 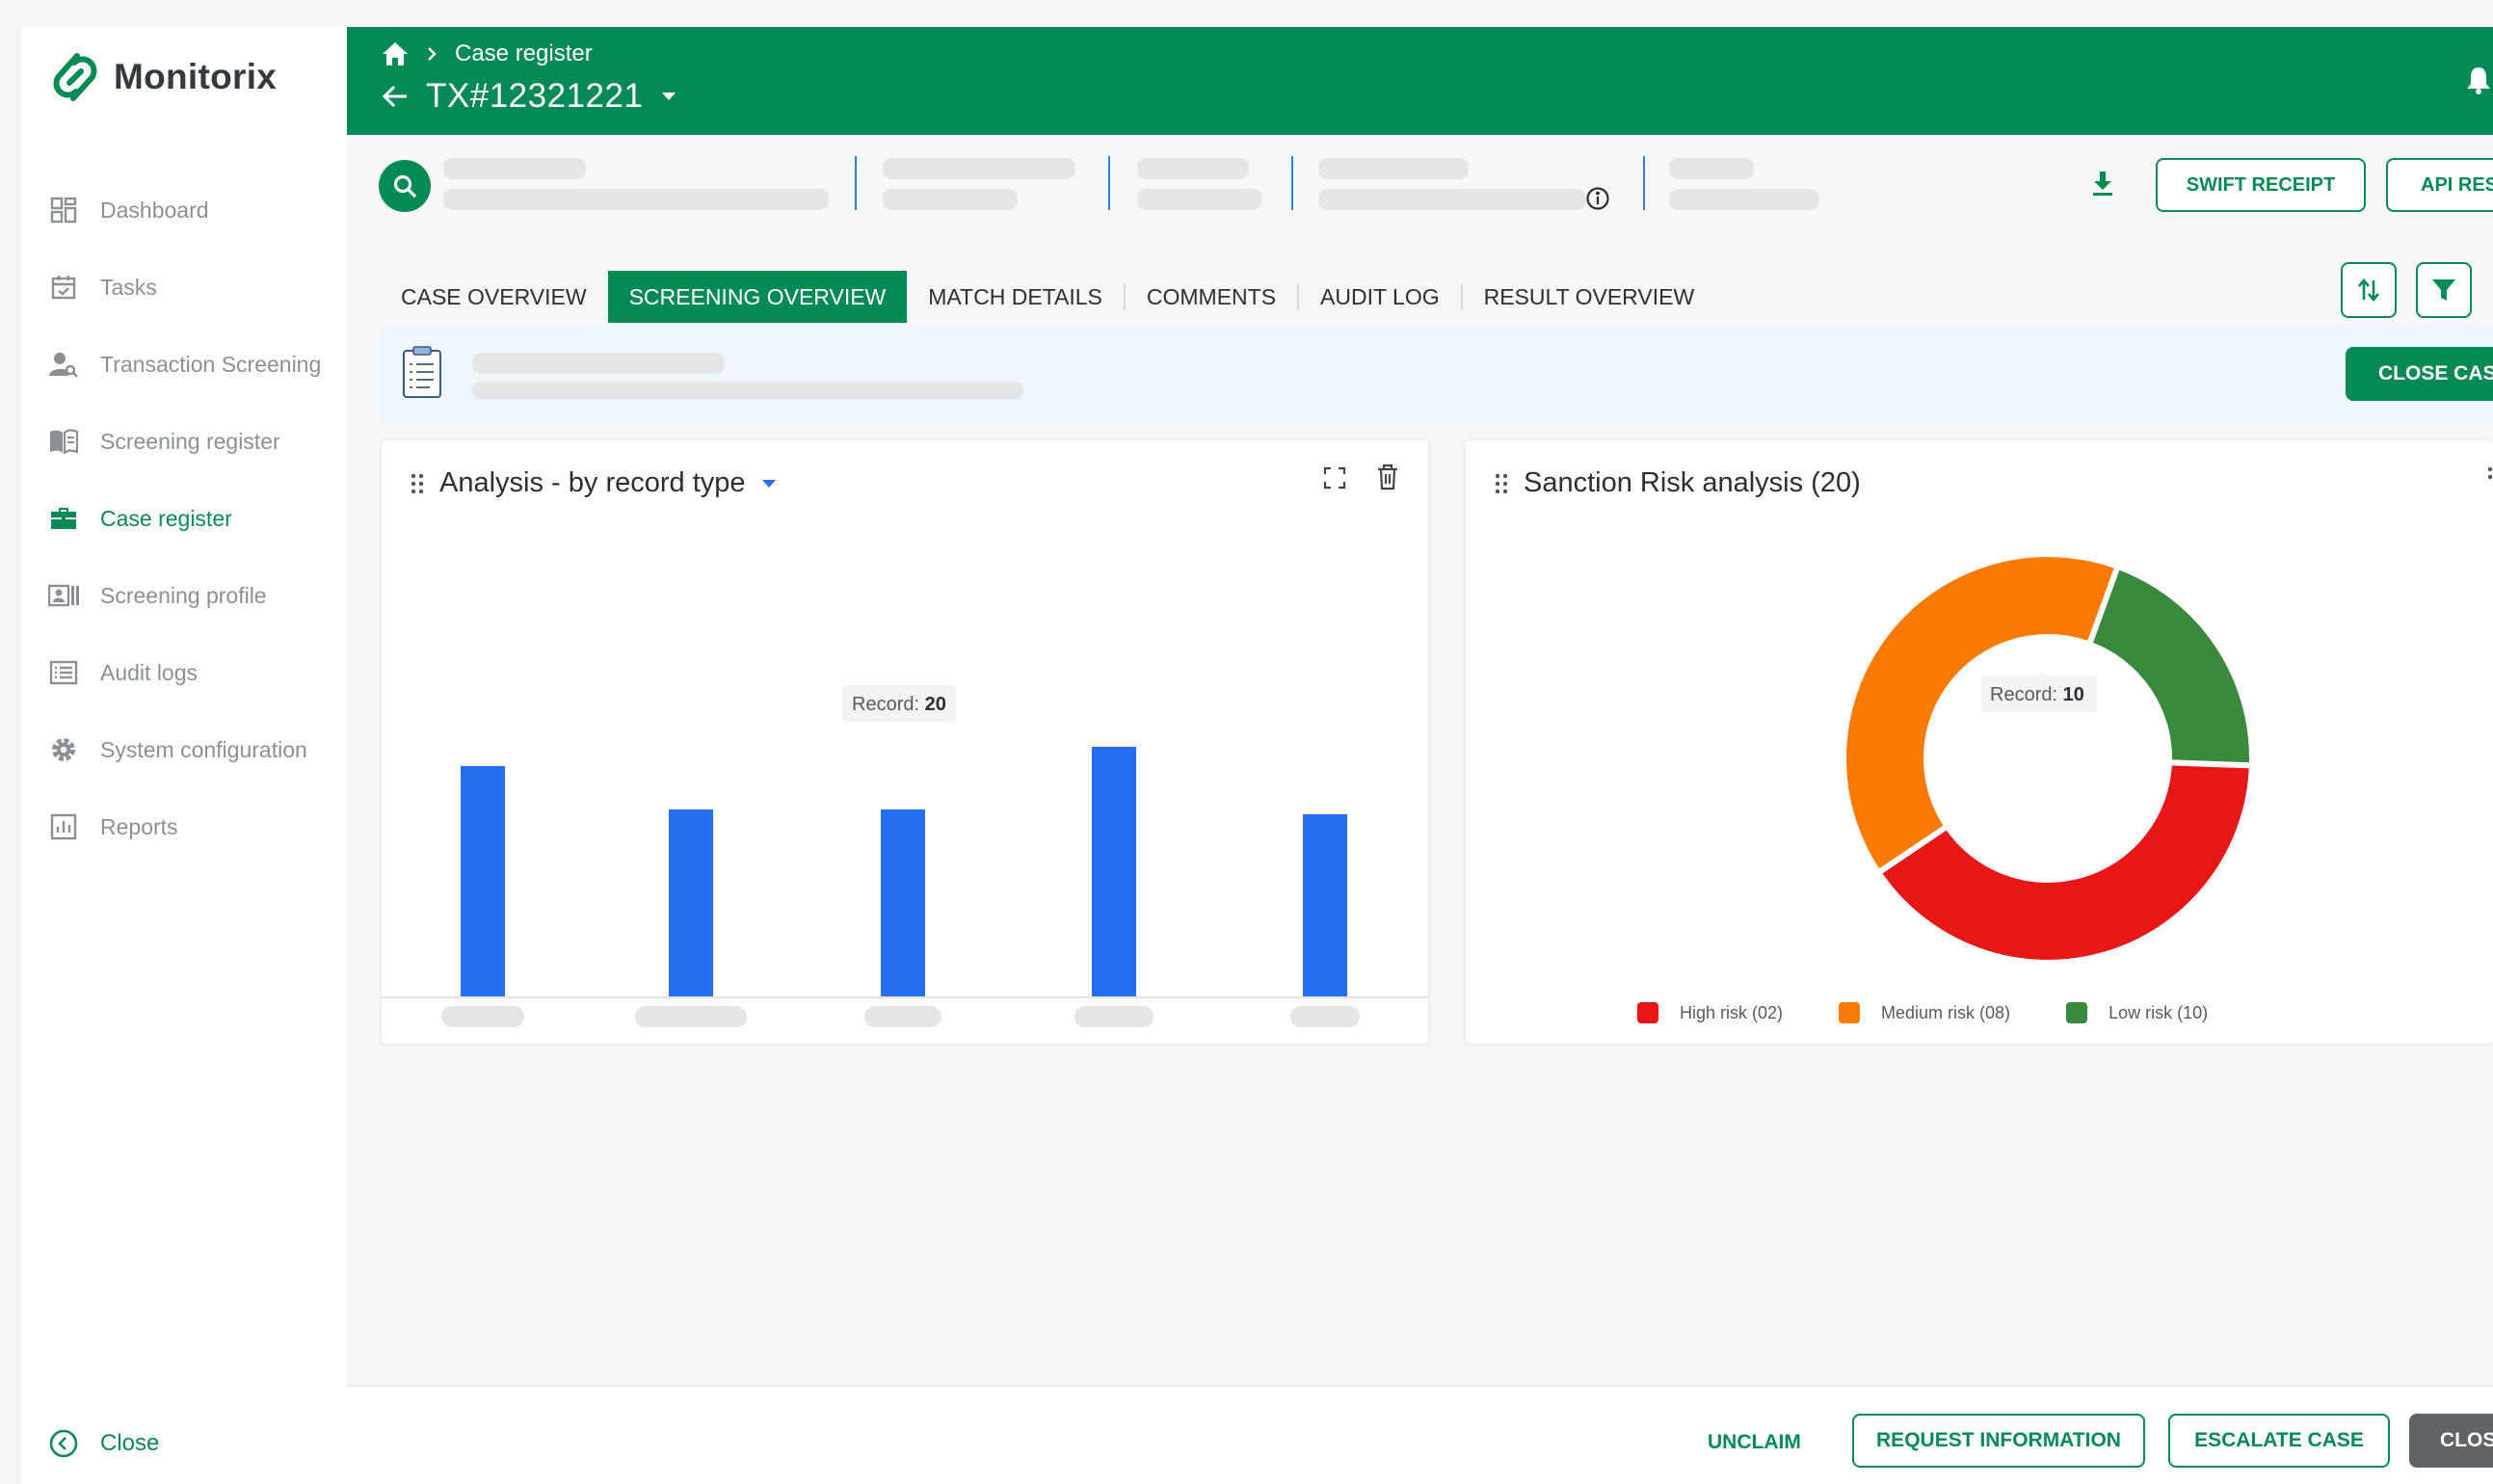 What do you see at coordinates (1755, 1442) in the screenshot?
I see `unclaim-button: UNCLAIM` at bounding box center [1755, 1442].